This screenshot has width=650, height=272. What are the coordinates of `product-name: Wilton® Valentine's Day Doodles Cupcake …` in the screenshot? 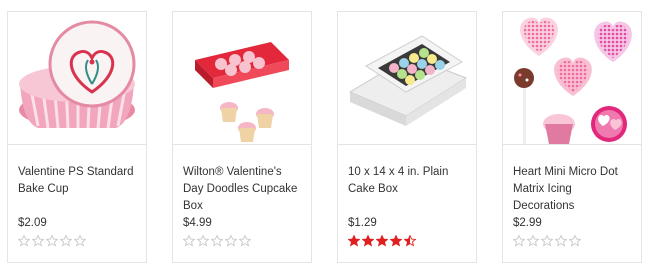 It's located at (244, 189).